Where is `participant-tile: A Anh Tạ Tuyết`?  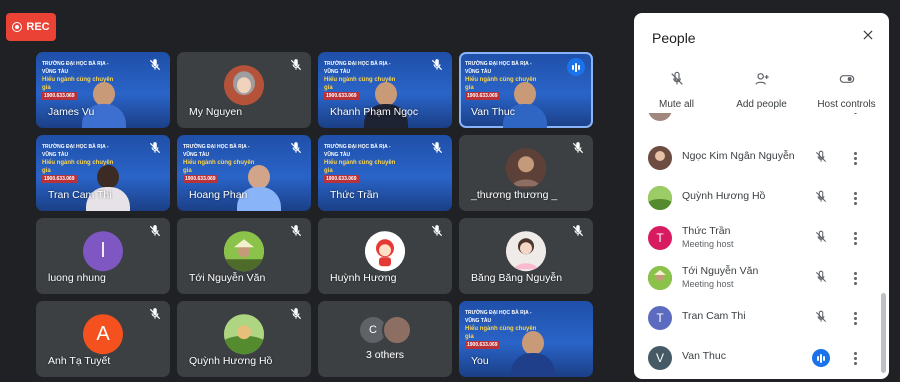
participant-tile: A Anh Tạ Tuyết is located at coordinates (103, 339).